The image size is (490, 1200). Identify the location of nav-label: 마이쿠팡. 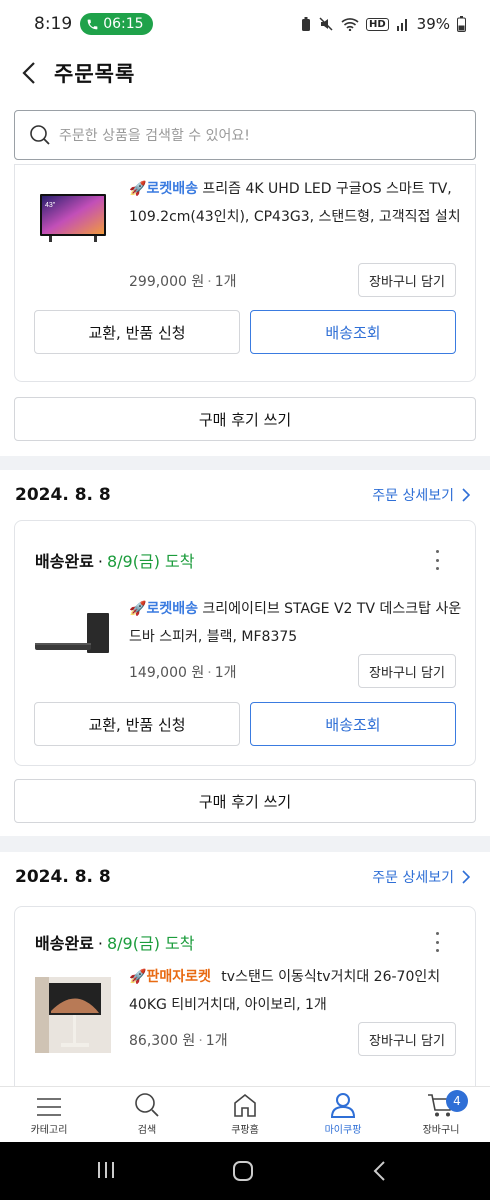
(343, 1130).